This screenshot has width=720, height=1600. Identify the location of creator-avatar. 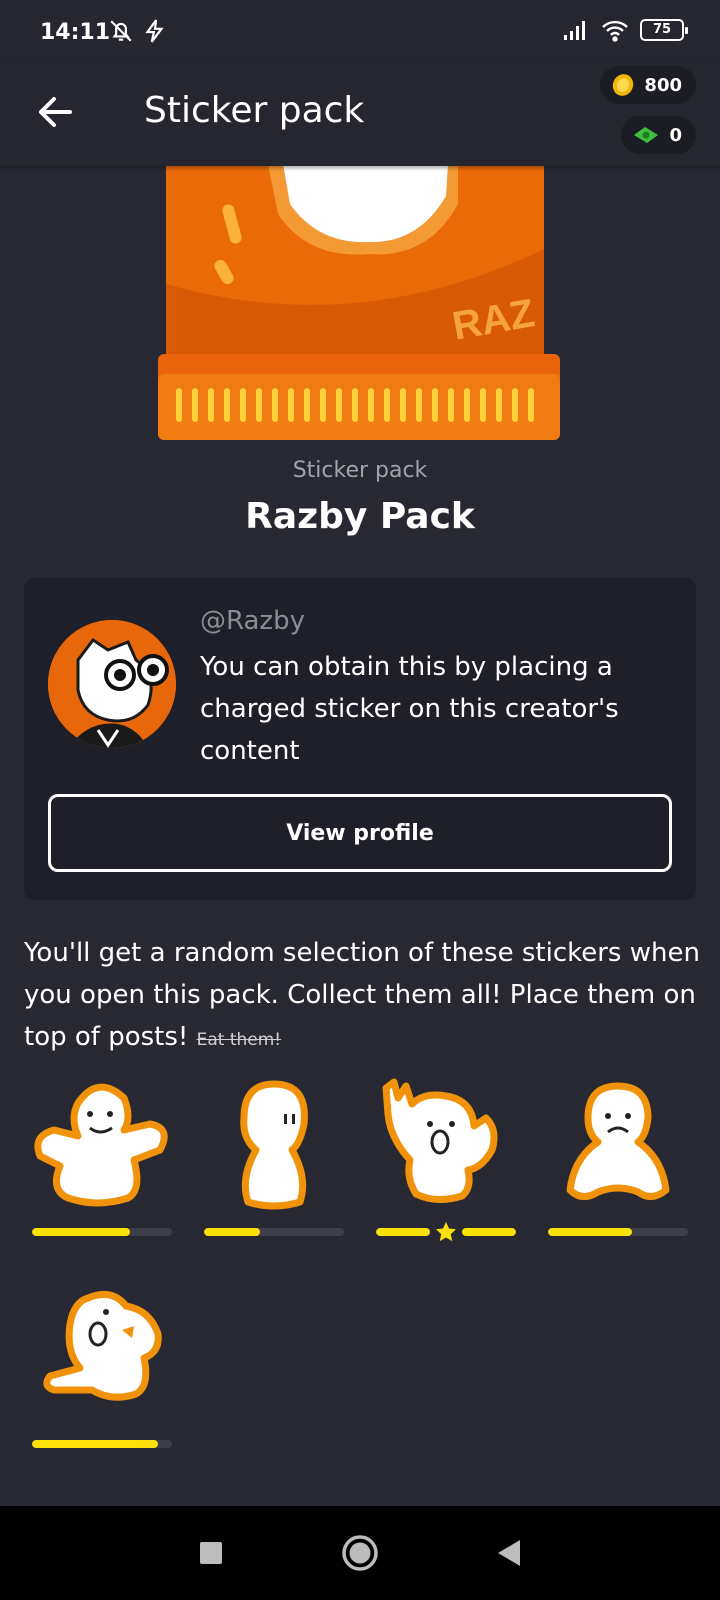
(112, 684).